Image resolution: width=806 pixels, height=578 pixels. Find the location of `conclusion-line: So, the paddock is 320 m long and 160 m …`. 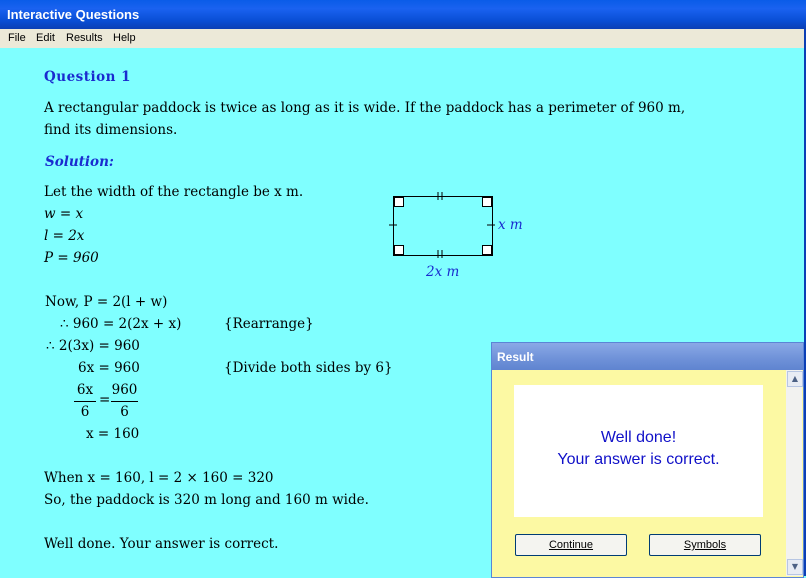

conclusion-line: So, the paddock is 320 m long and 160 m … is located at coordinates (206, 500).